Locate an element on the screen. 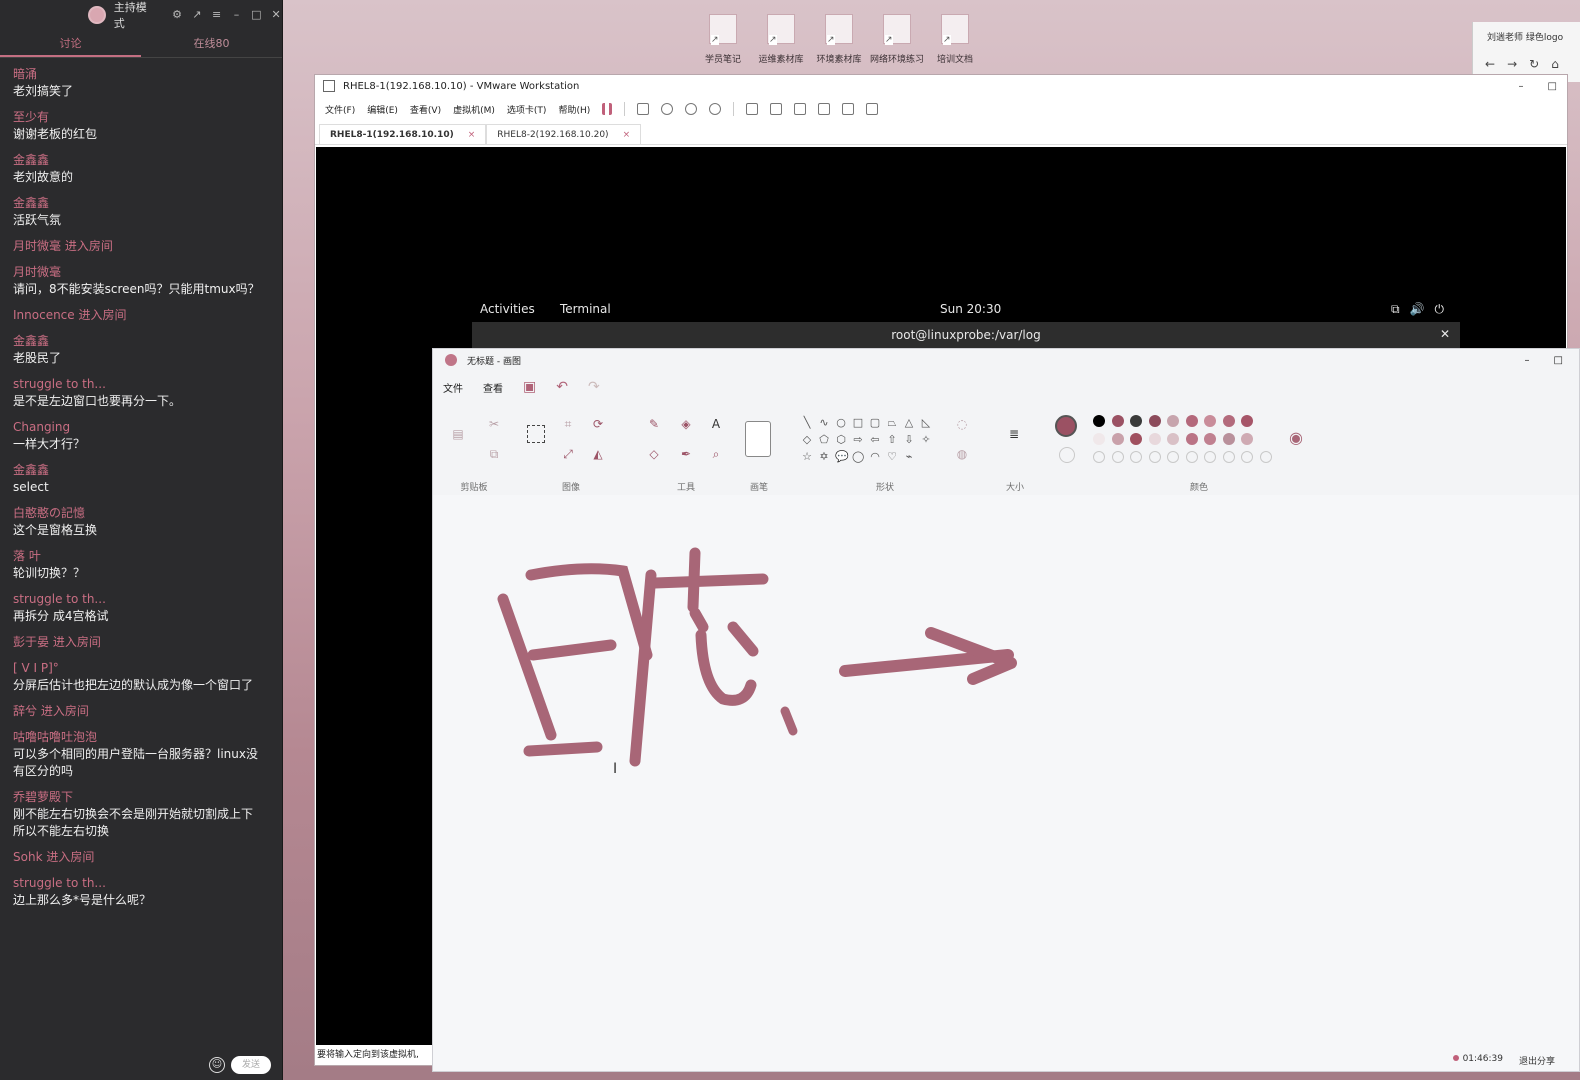 The height and width of the screenshot is (1080, 1580). pencil-icon: ✎ is located at coordinates (654, 424).